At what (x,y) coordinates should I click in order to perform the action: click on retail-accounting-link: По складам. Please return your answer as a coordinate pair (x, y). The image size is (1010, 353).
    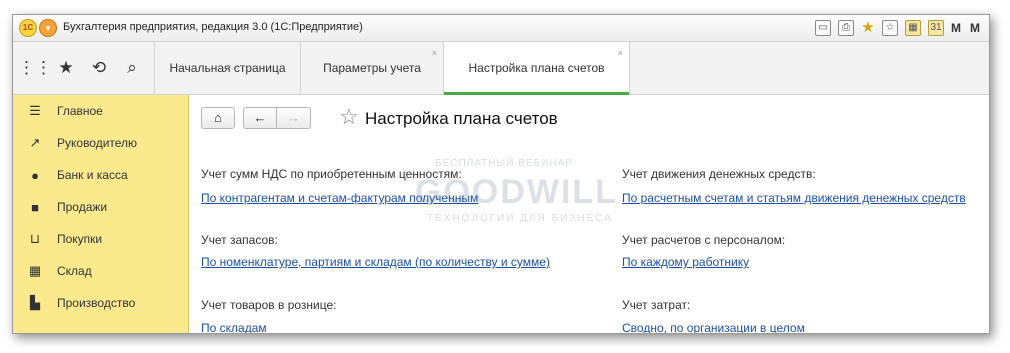
    Looking at the image, I should click on (234, 327).